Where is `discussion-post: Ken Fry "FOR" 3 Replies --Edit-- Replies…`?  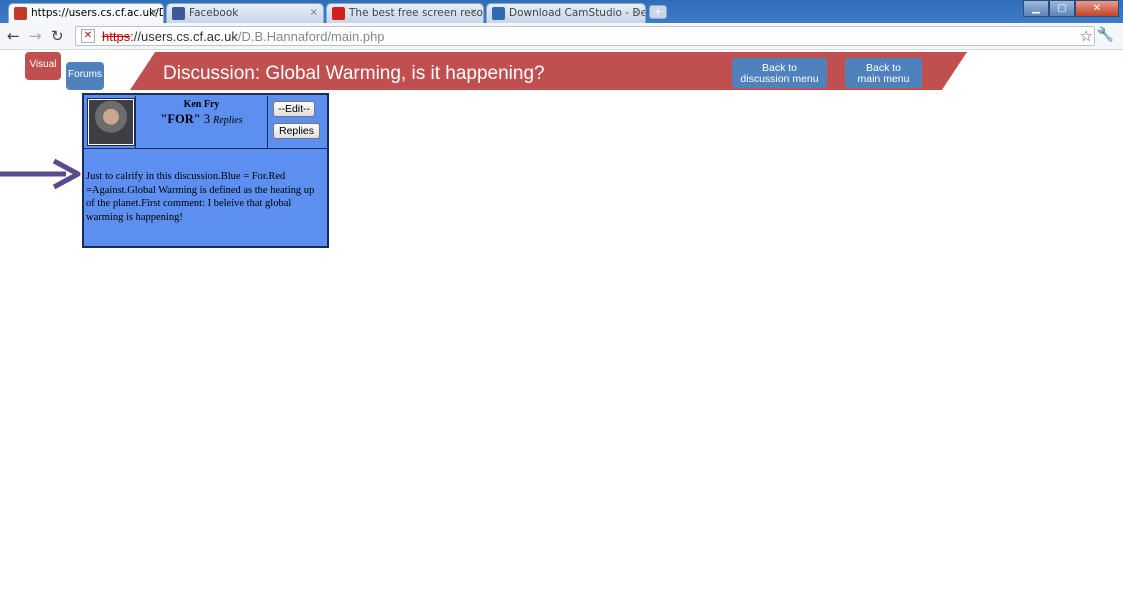 discussion-post: Ken Fry "FOR" 3 Replies --Edit-- Replies… is located at coordinates (205, 170).